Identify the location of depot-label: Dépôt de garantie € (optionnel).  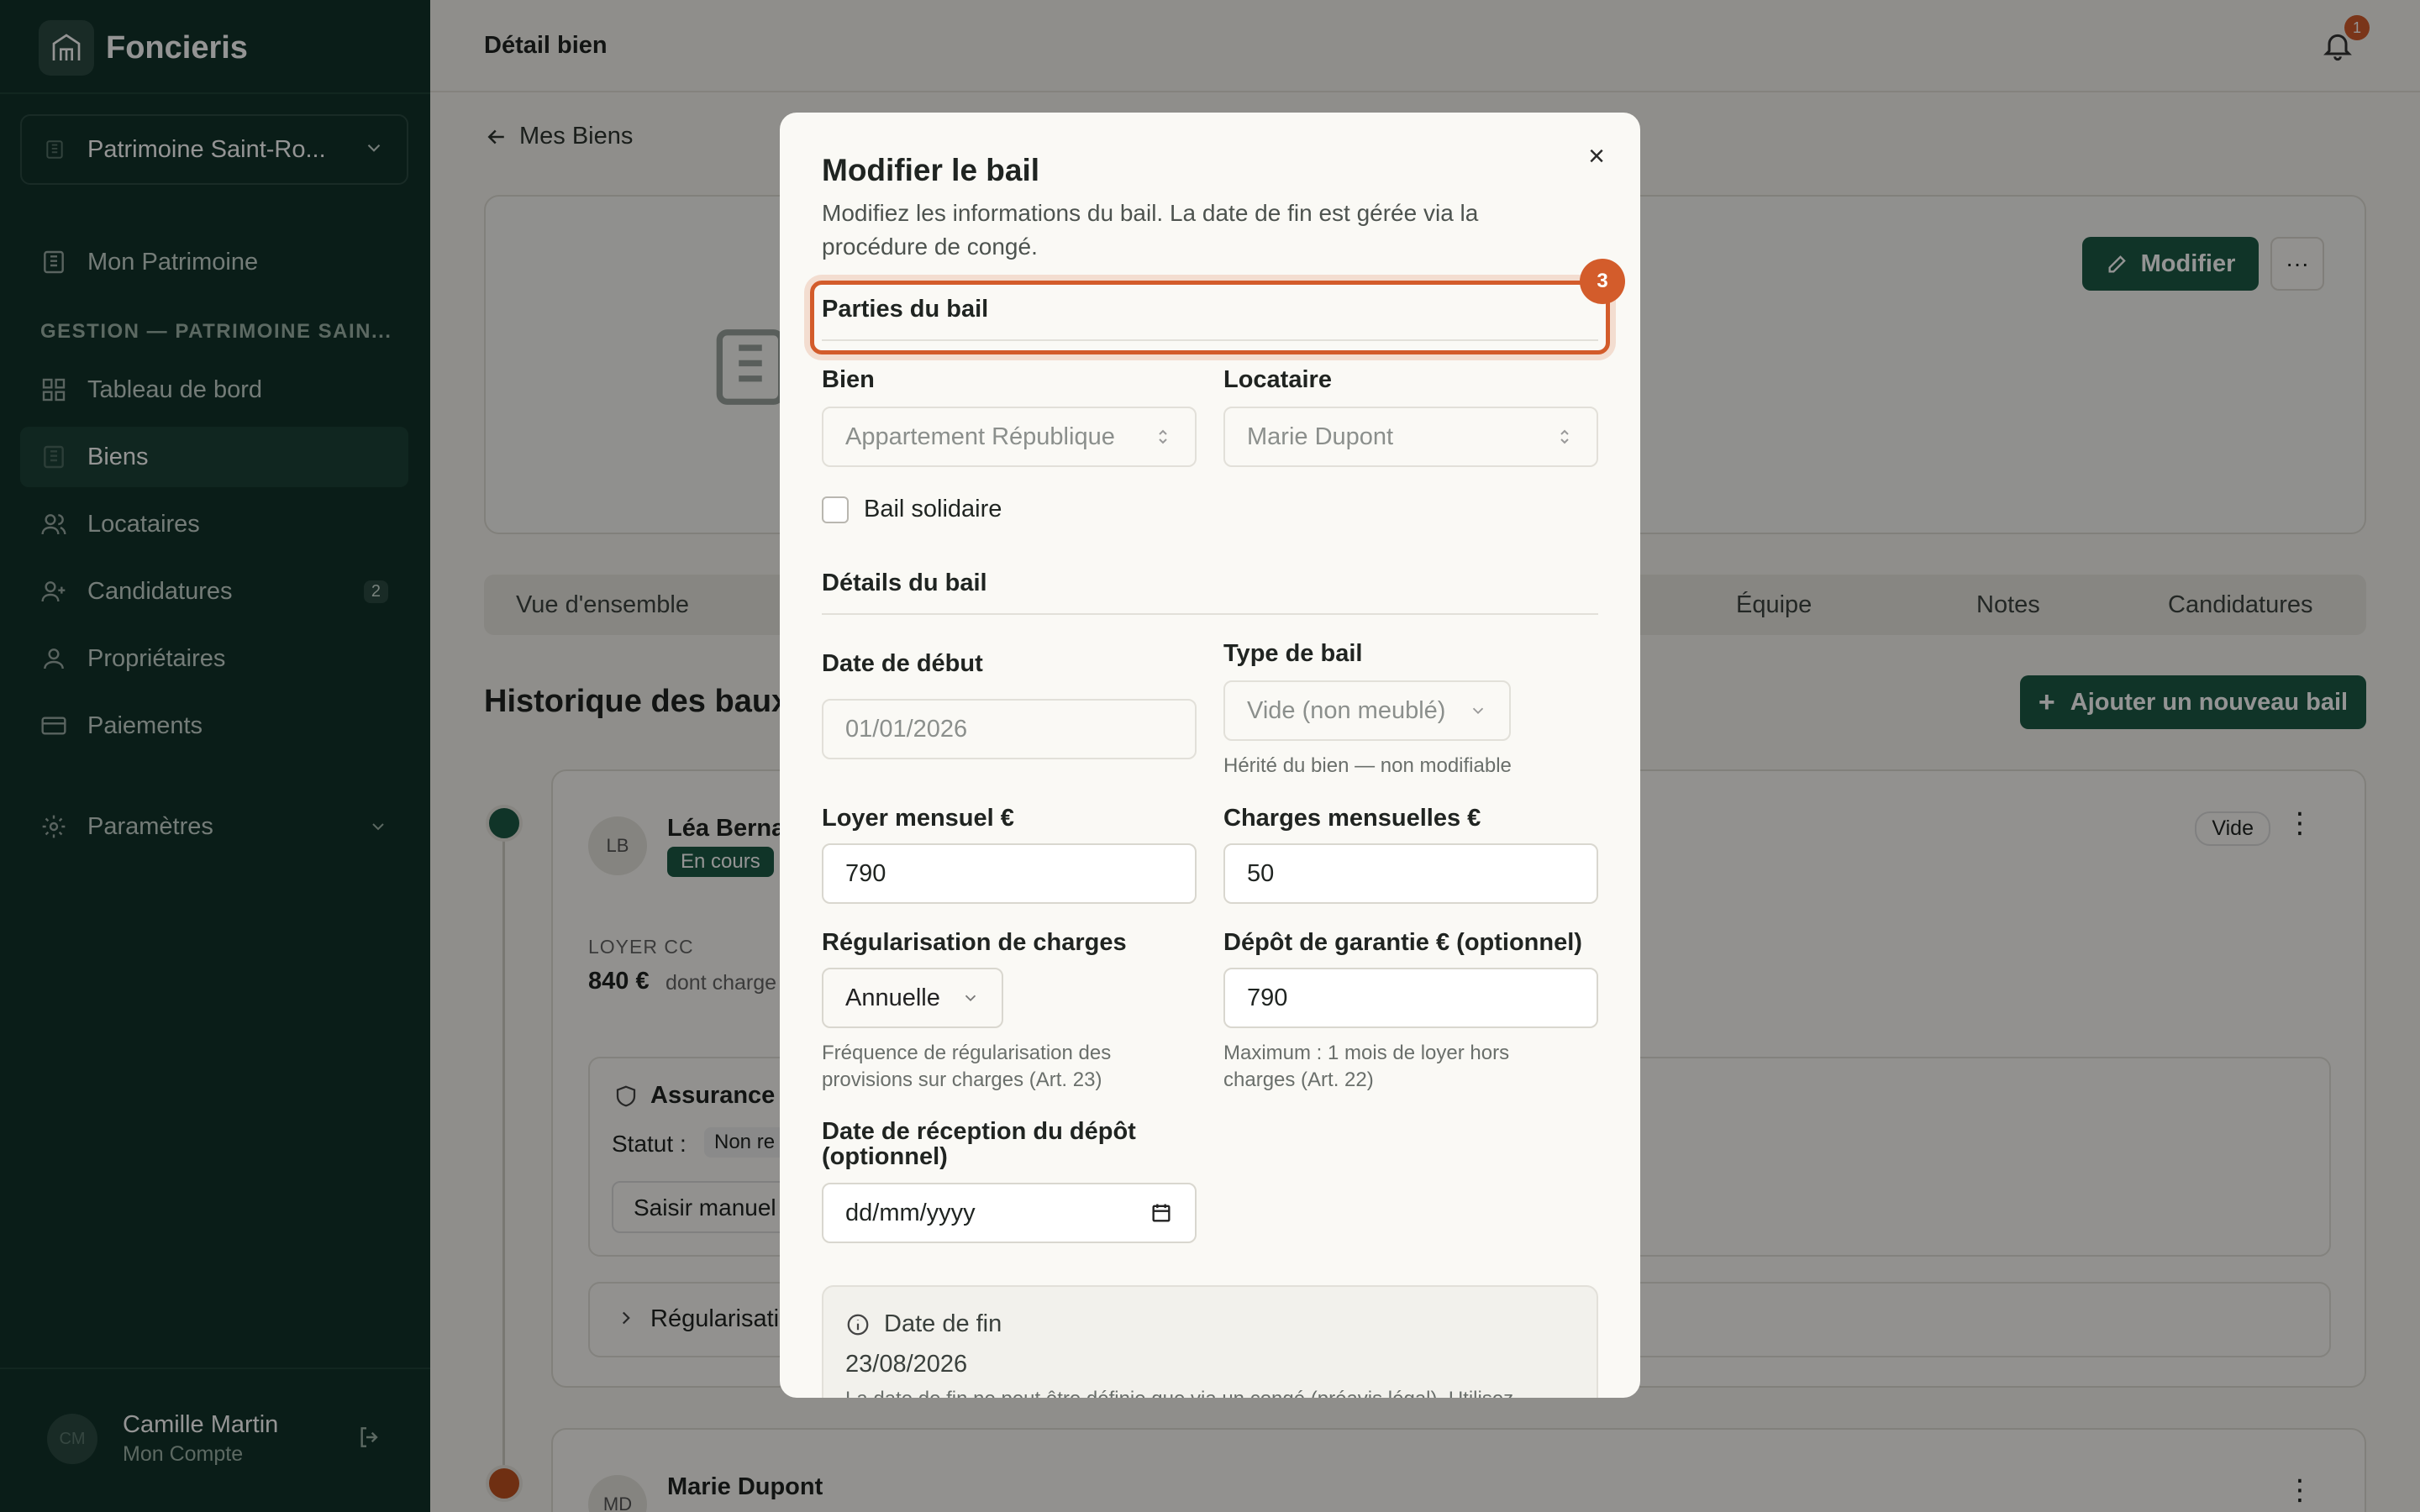
(1403, 942).